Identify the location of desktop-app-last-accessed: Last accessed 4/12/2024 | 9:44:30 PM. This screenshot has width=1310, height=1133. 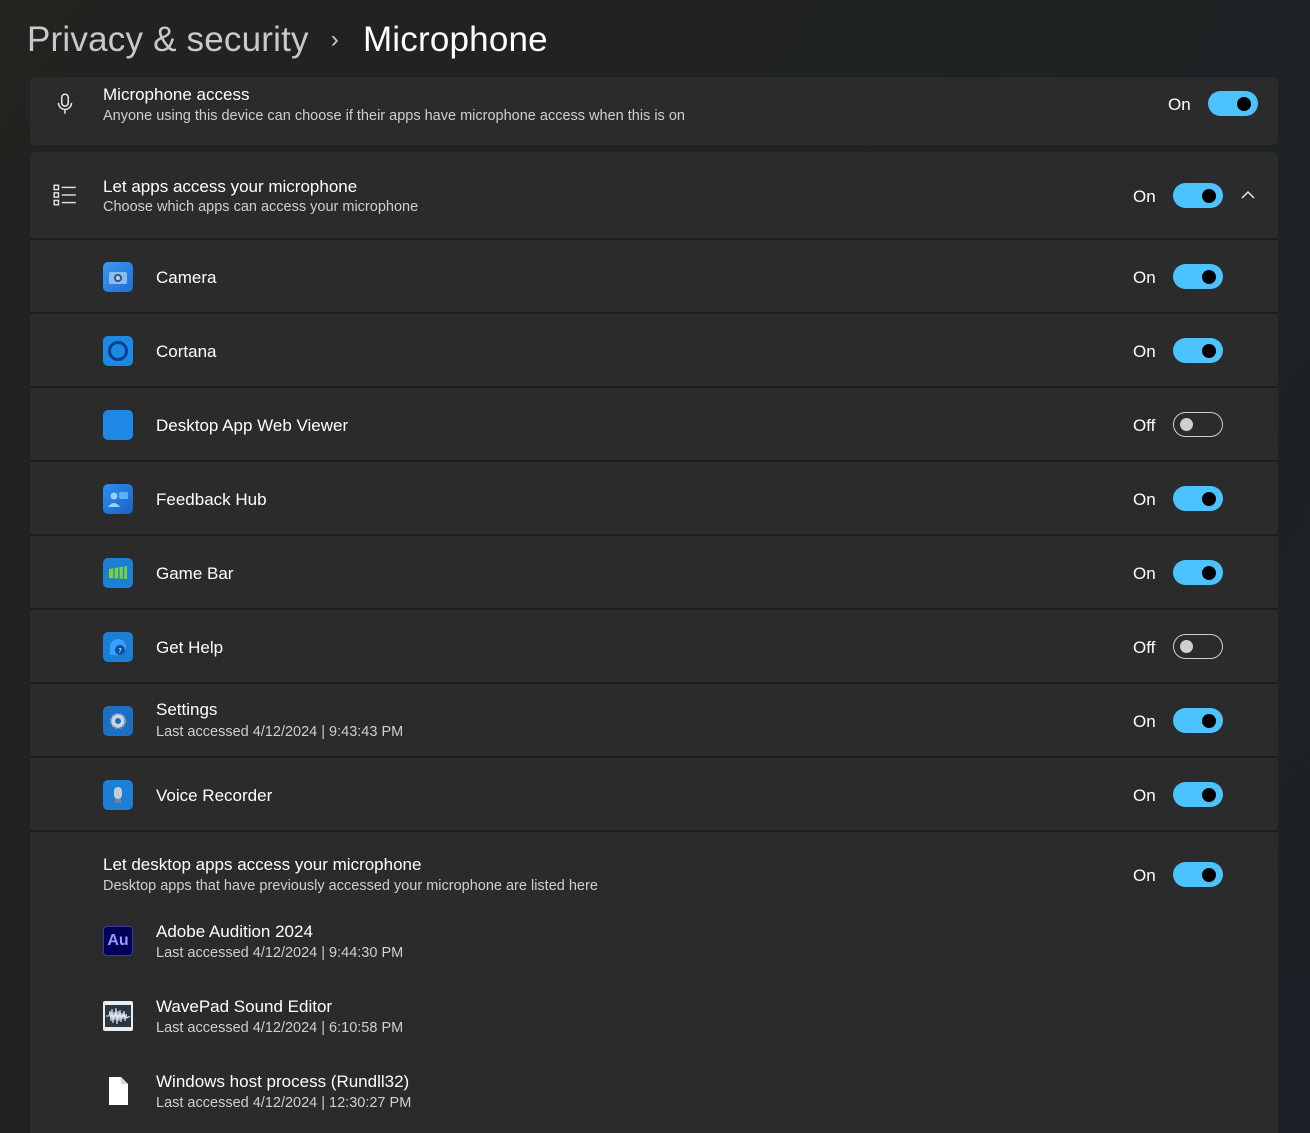
(280, 953).